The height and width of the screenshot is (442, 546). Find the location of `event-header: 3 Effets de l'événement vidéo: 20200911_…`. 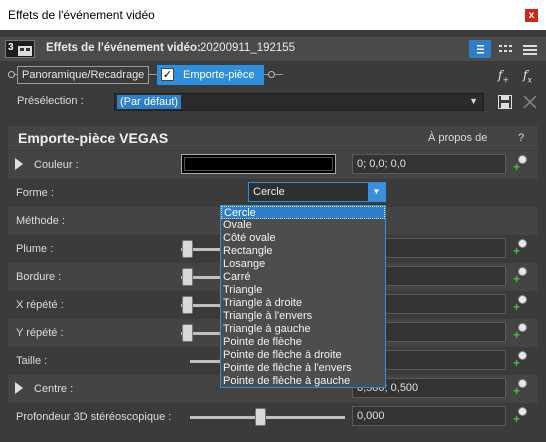

event-header: 3 Effets de l'événement vidéo: 20200911_… is located at coordinates (273, 49).